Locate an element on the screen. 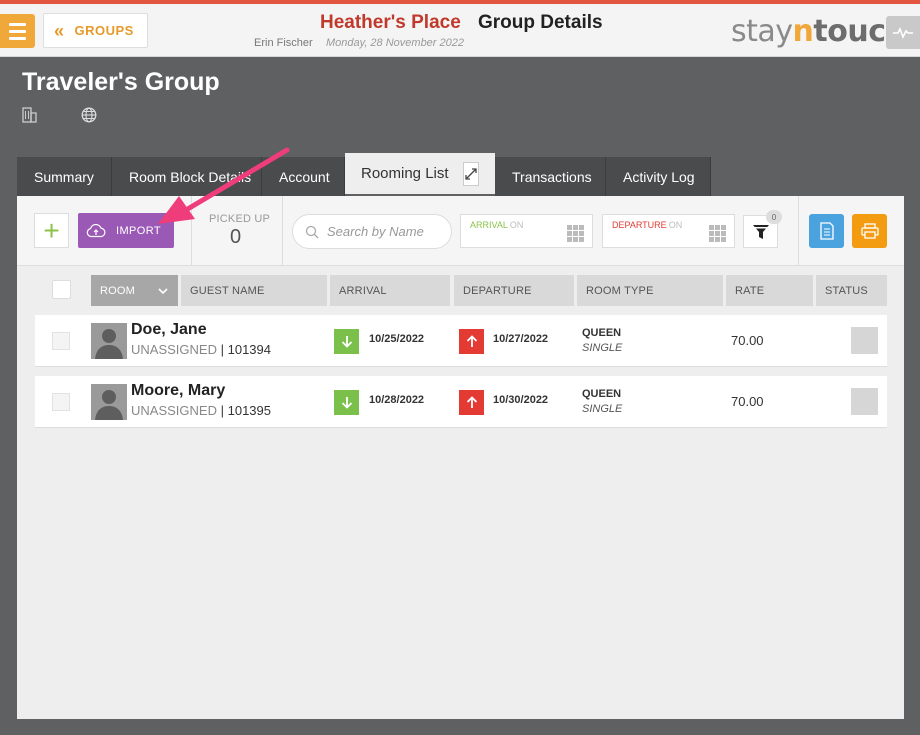 This screenshot has width=920, height=735. column-departure: DEPARTURE is located at coordinates (514, 290).